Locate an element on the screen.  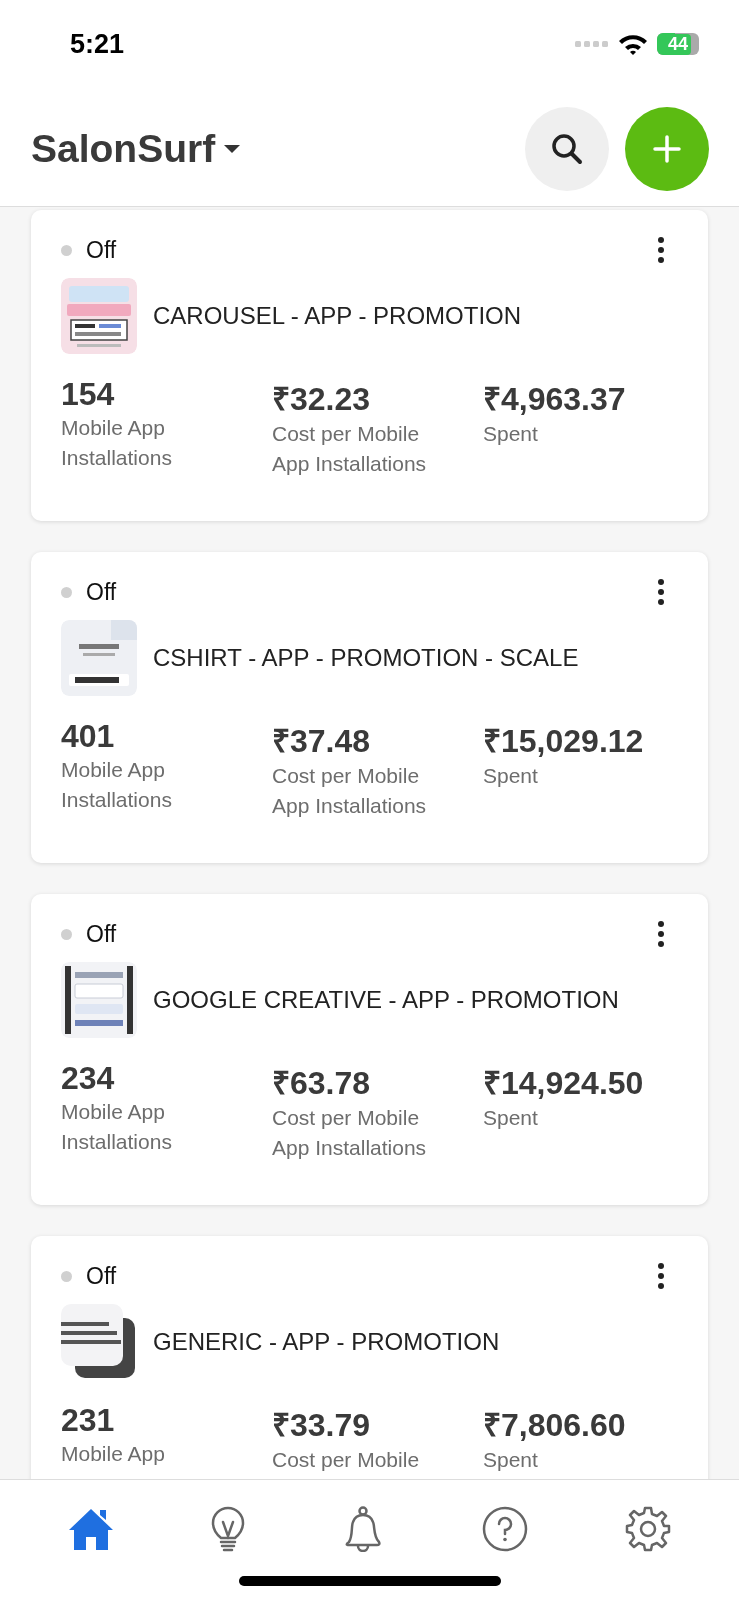
signal-icon is located at coordinates (592, 44).